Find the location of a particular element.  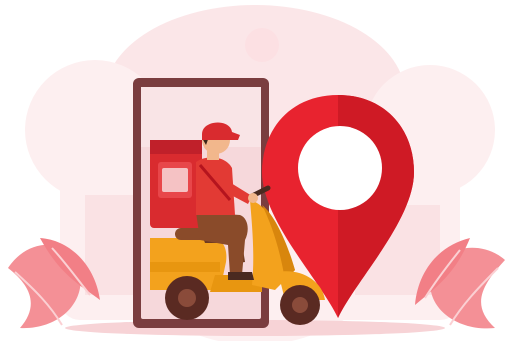

background-dot is located at coordinates (262, 45).